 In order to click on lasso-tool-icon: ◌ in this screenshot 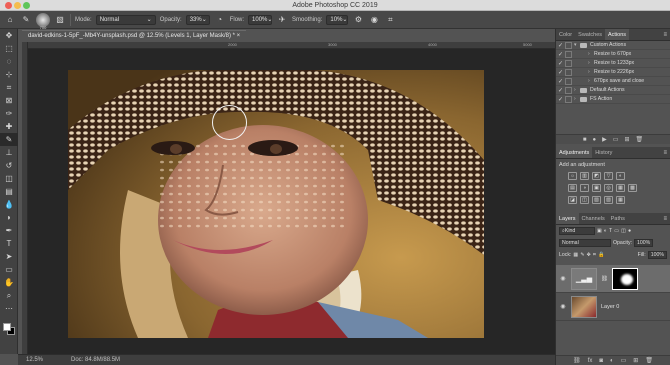, I will do `click(9, 61)`.